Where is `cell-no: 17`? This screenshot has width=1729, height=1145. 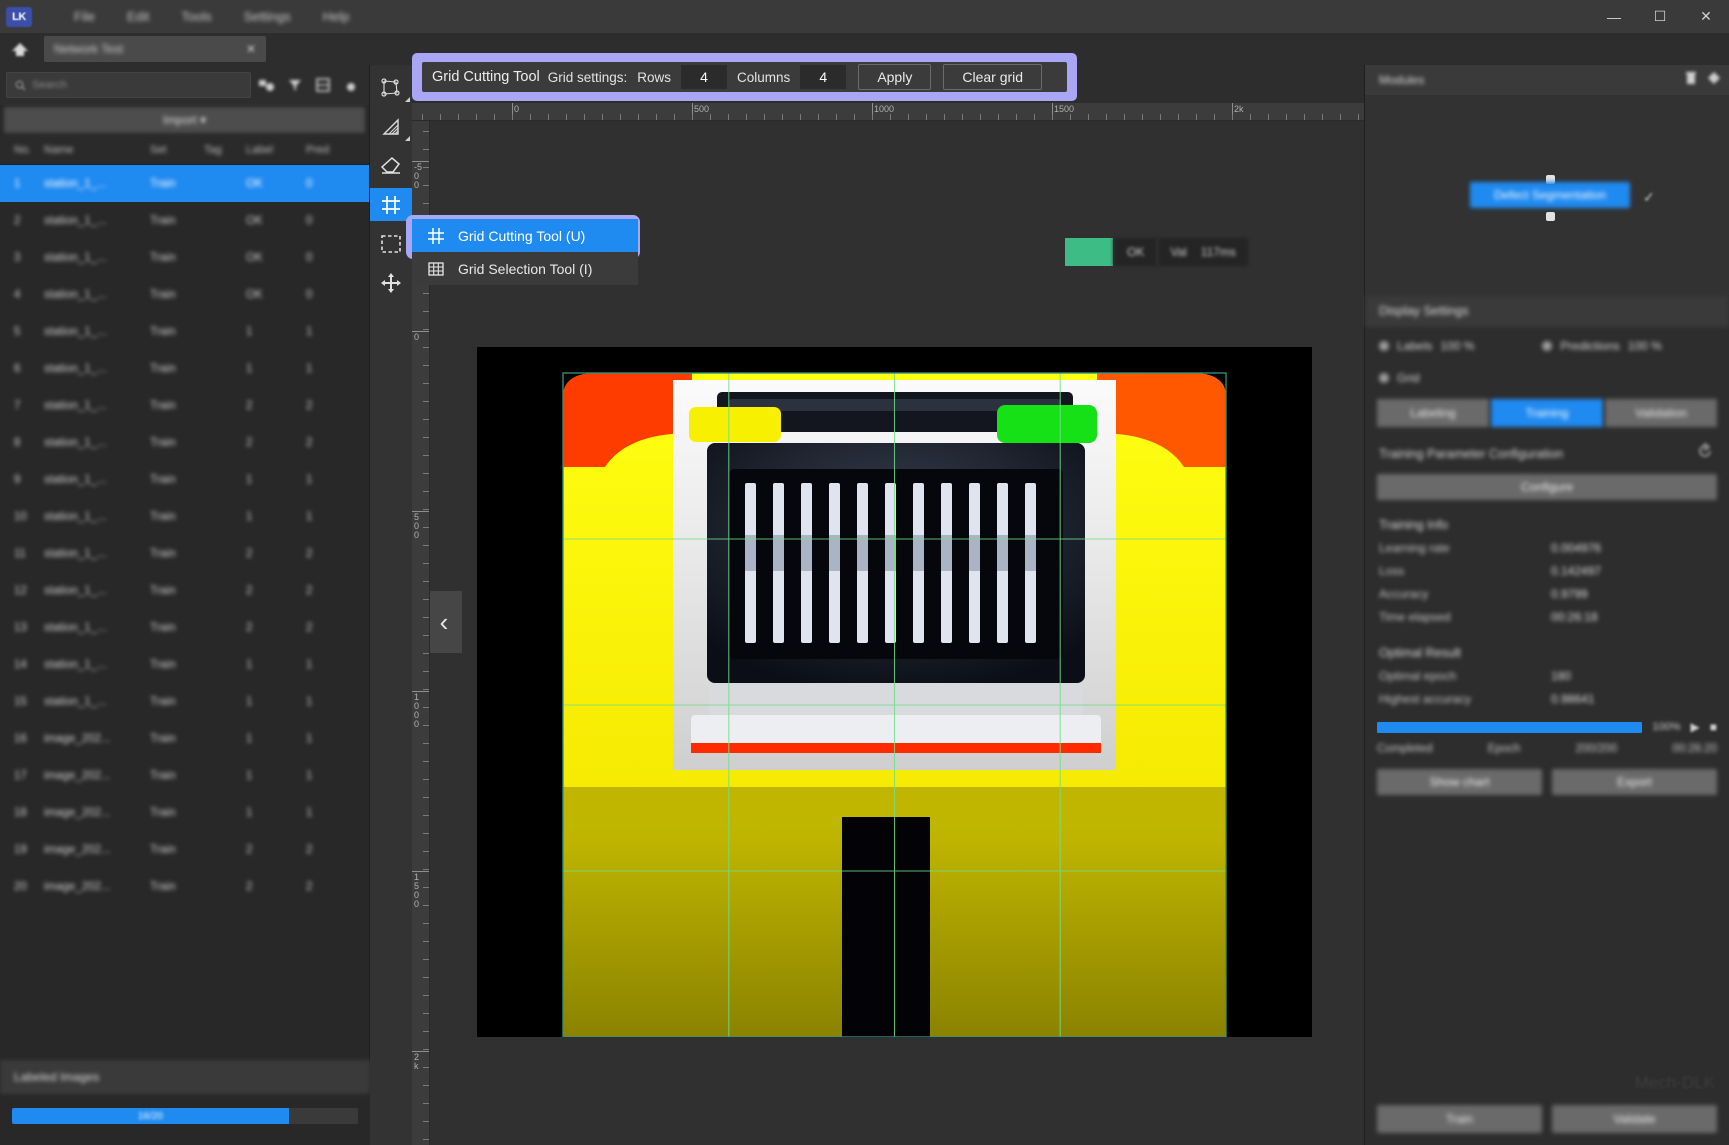
cell-no: 17 is located at coordinates (20, 775).